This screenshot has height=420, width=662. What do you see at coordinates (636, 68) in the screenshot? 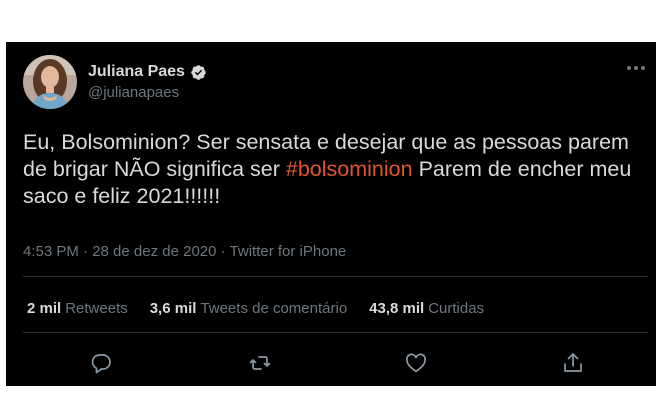
I see `more-options-icon` at bounding box center [636, 68].